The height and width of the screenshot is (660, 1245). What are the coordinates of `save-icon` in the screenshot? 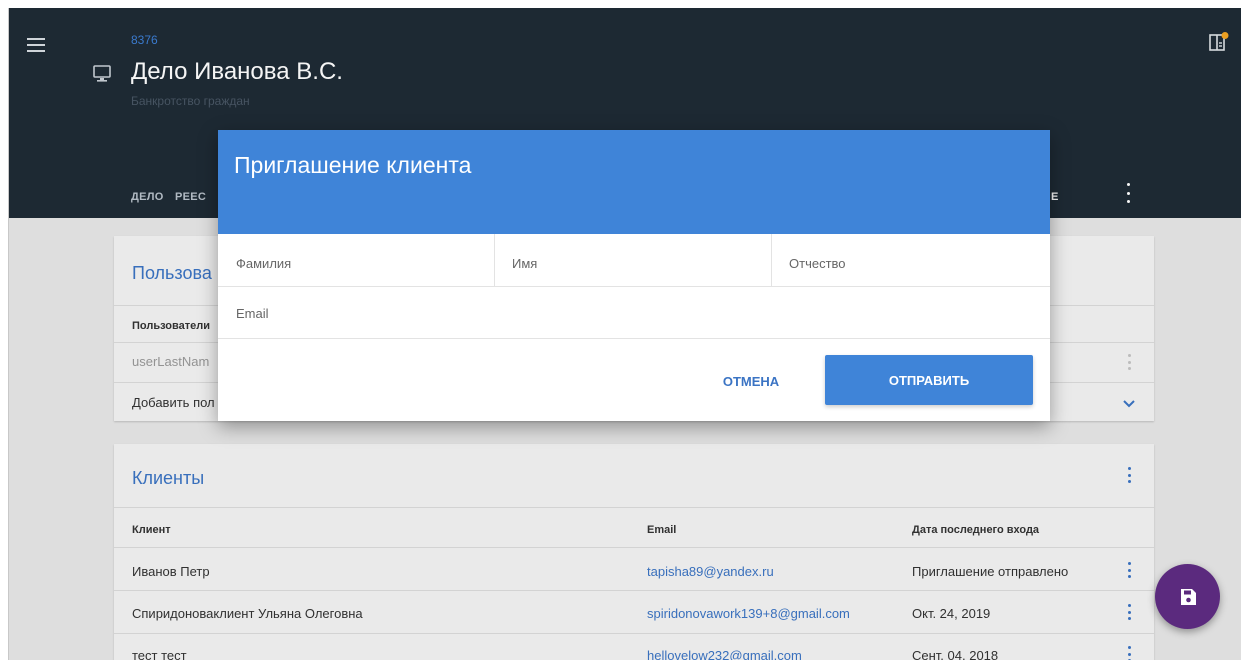 It's located at (1188, 596).